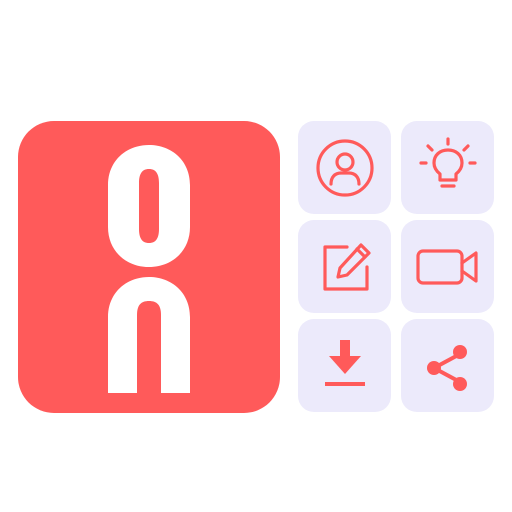  I want to click on download-button, so click(344, 365).